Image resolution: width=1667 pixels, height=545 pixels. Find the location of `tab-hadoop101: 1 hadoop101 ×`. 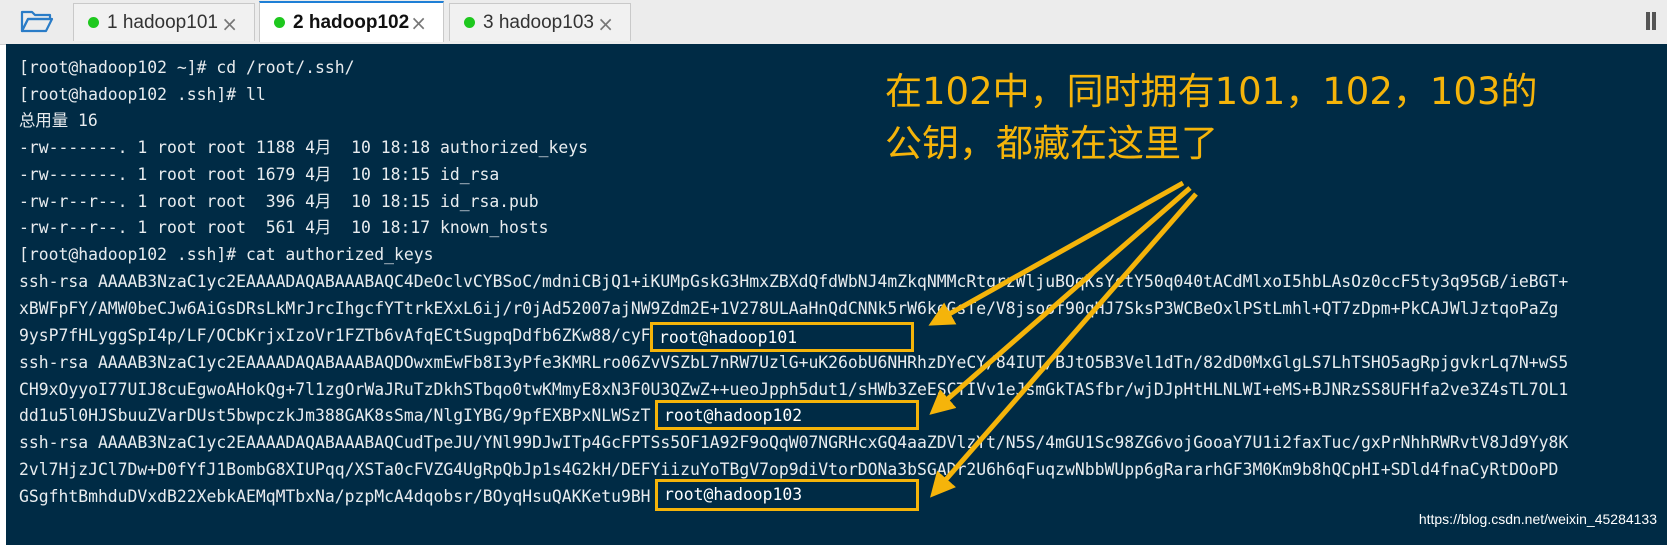

tab-hadoop101: 1 hadoop101 × is located at coordinates (164, 22).